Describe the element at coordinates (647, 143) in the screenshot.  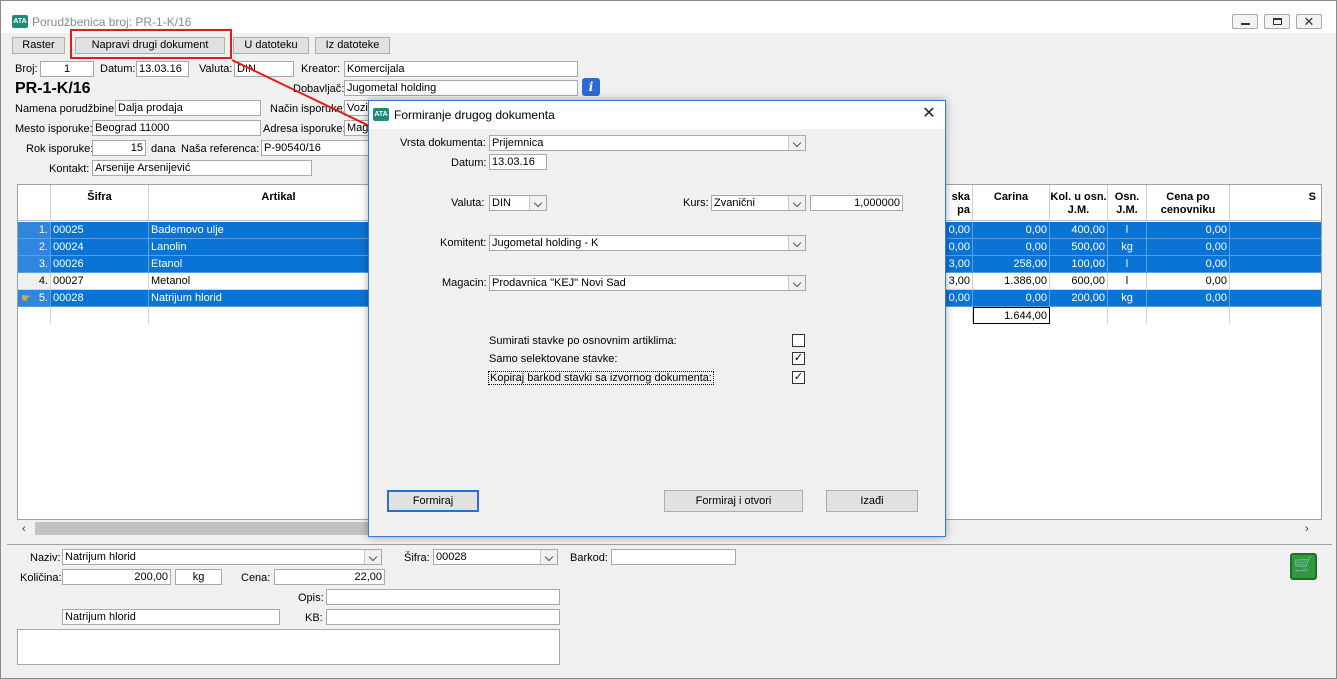
I see `vrsta-combo: Prijemnica` at that location.